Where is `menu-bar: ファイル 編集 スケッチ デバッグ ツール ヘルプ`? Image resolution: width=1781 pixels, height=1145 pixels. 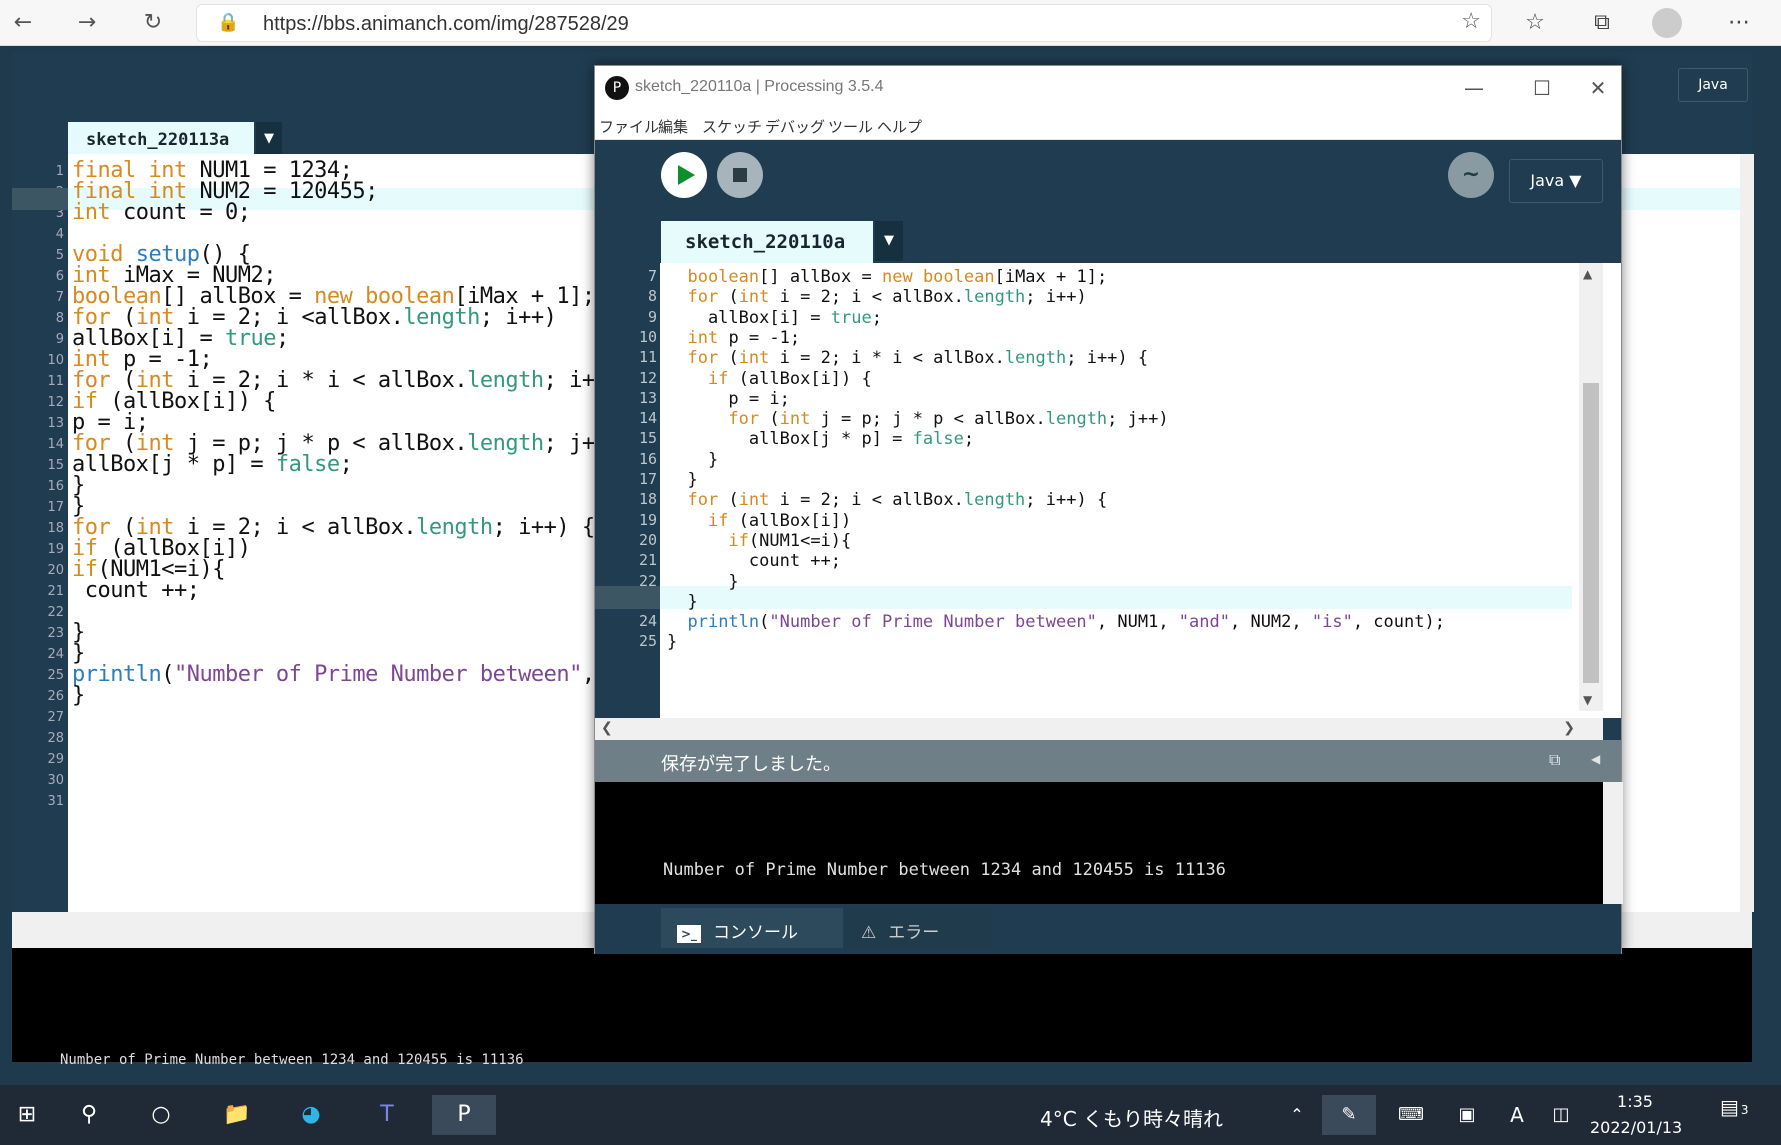 menu-bar: ファイル 編集 スケッチ デバッグ ツール ヘルプ is located at coordinates (1108, 125).